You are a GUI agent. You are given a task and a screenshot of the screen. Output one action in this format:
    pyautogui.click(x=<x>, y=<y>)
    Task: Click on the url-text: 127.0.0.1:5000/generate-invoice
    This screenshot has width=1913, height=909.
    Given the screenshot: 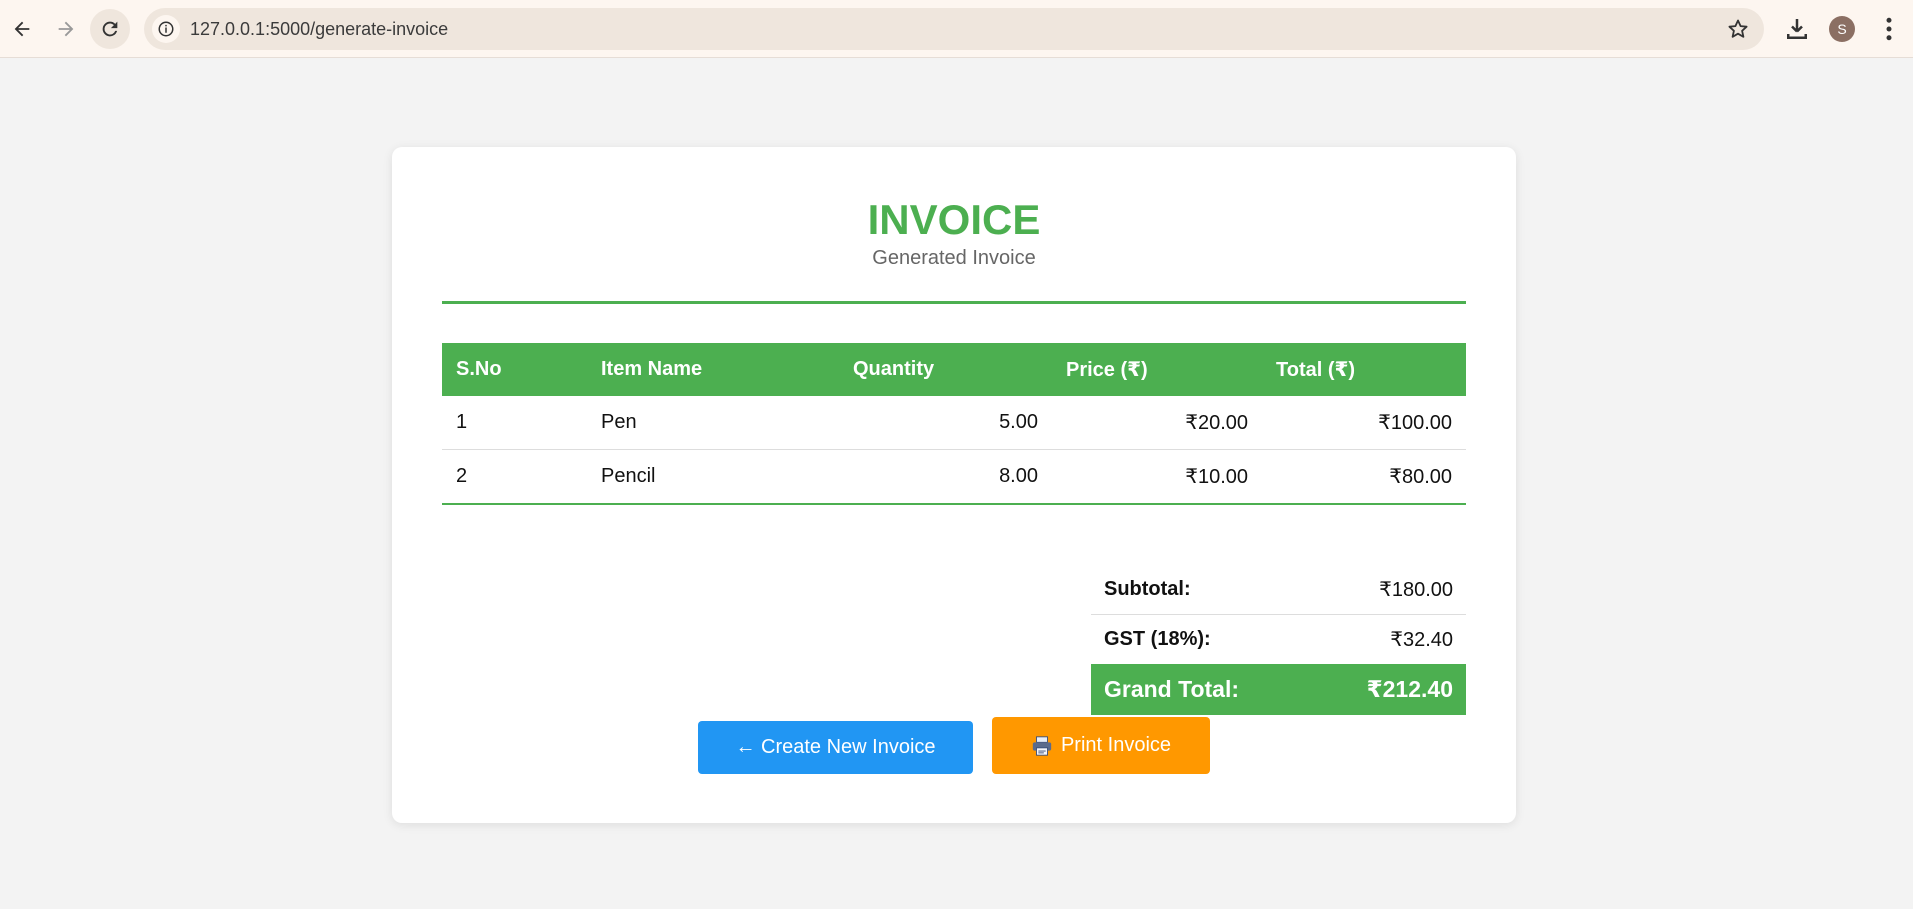 What is the action you would take?
    pyautogui.click(x=319, y=29)
    